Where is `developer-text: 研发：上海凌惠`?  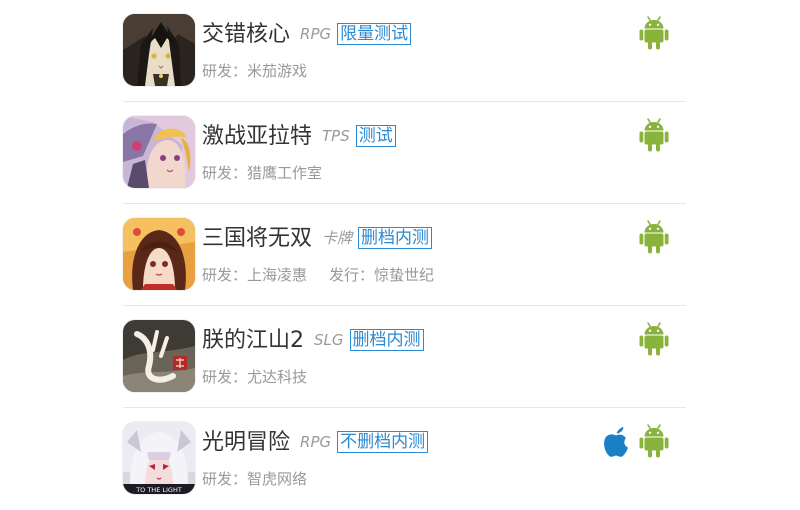
developer-text: 研发：上海凌惠 is located at coordinates (255, 275).